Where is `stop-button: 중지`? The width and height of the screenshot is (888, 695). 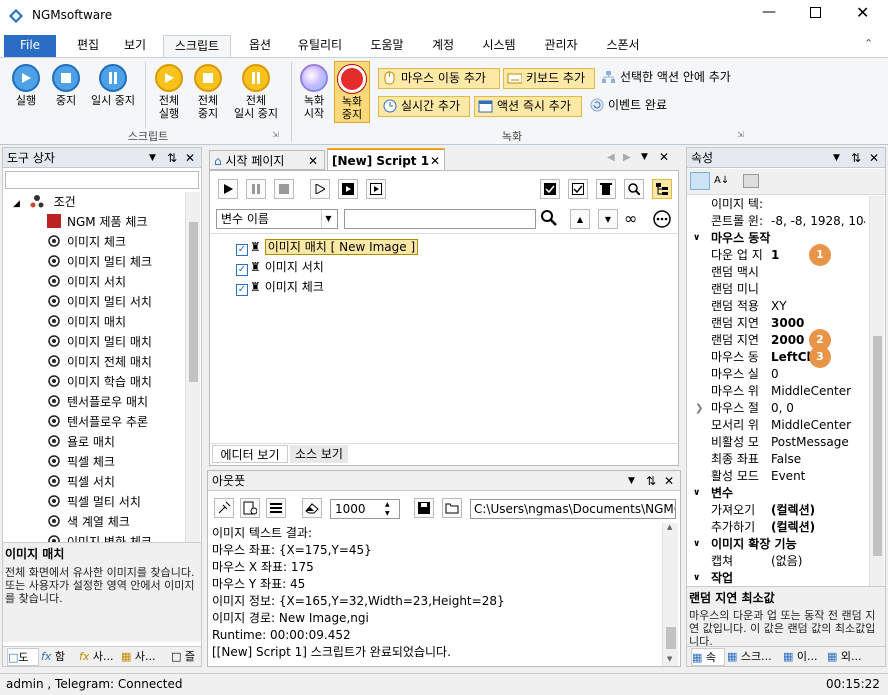 stop-button: 중지 is located at coordinates (66, 85).